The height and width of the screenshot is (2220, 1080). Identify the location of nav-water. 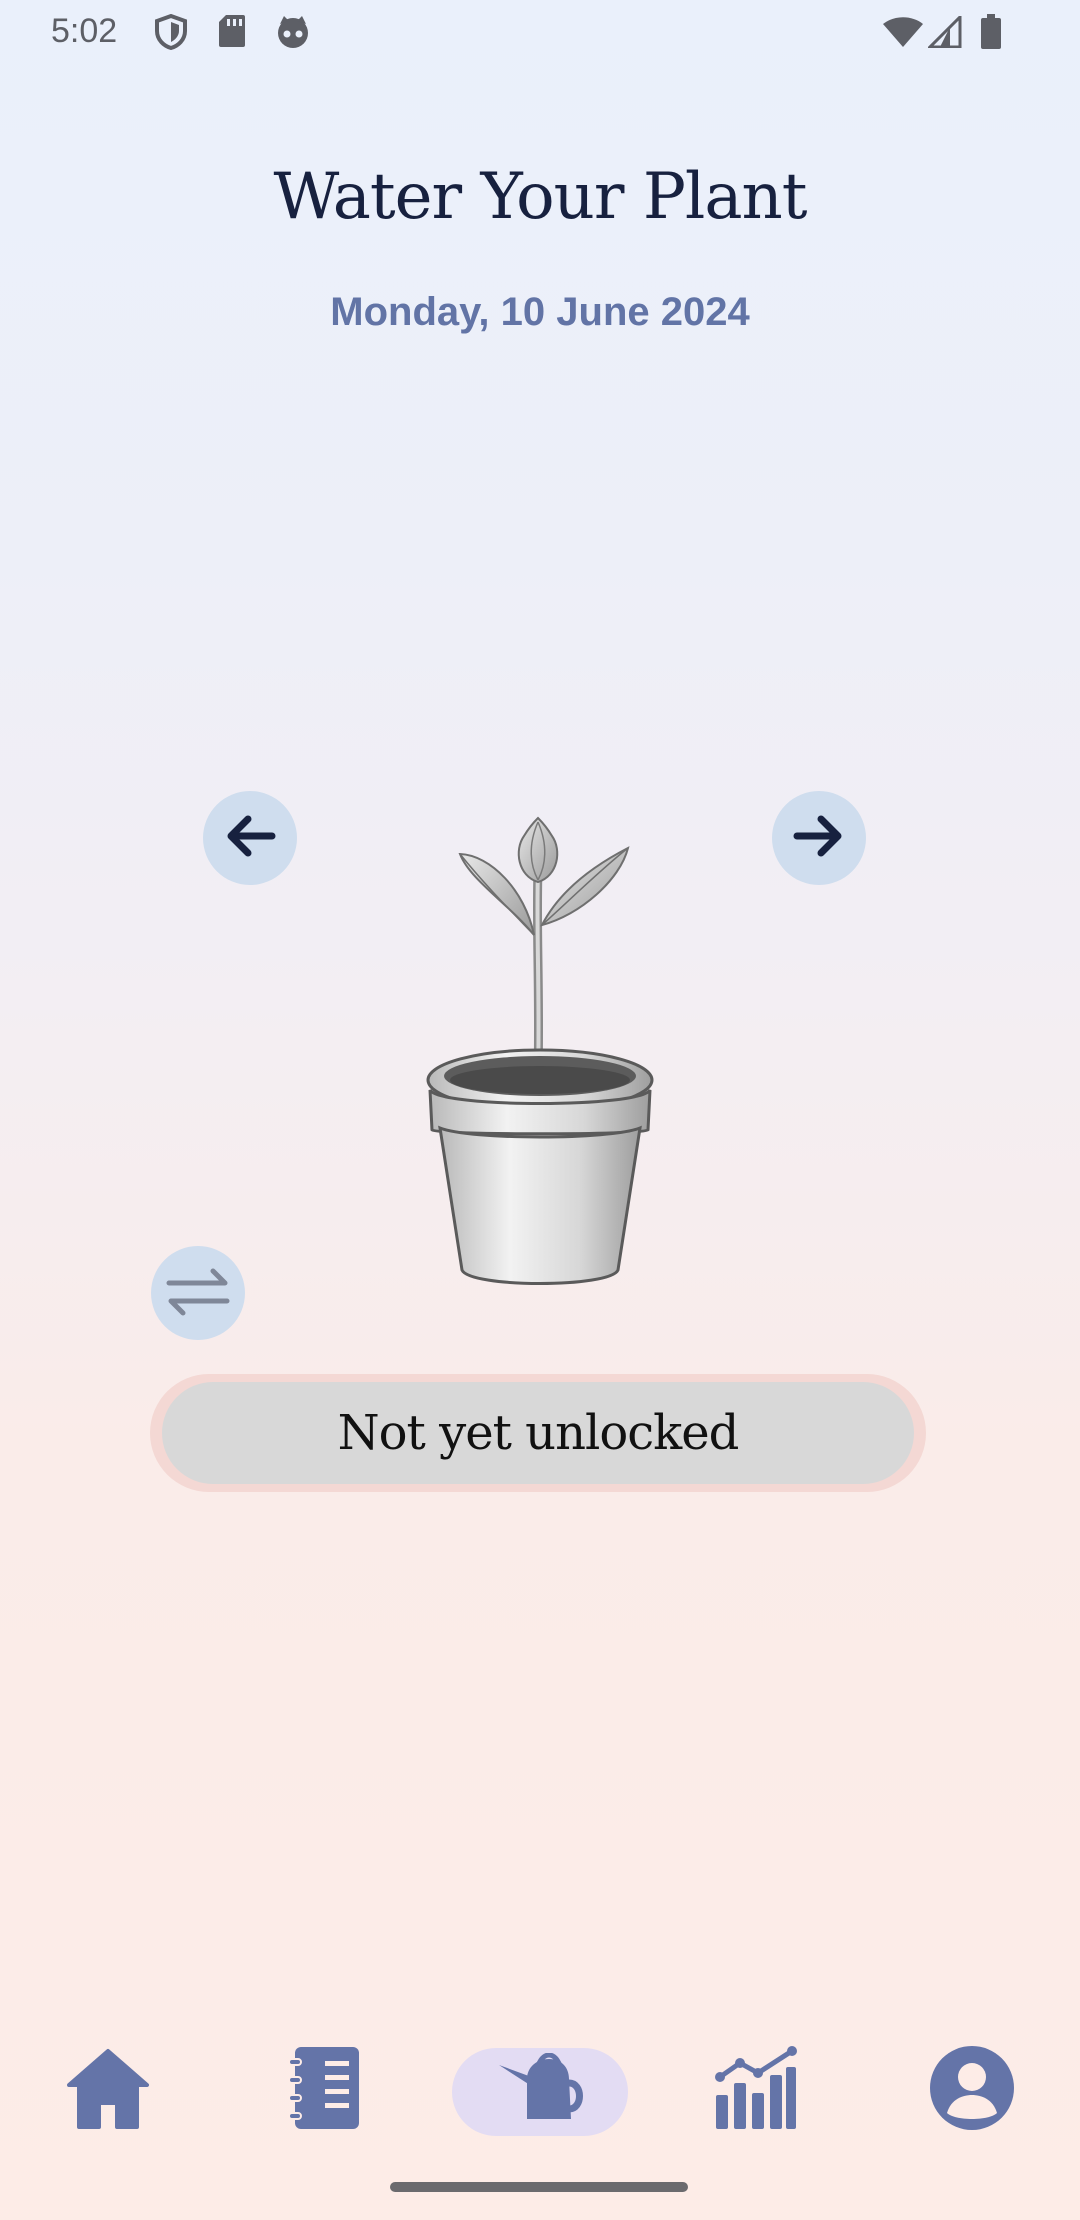
(540, 2090).